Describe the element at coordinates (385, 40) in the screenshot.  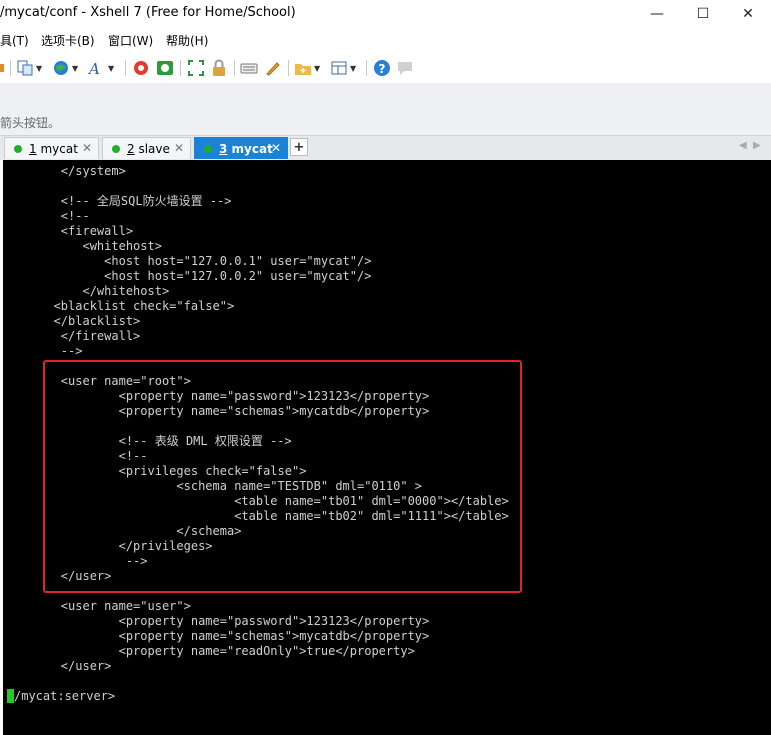
I see `menu-bar: 具(T) 选项卡(B) 窗口(W) 帮助(H)` at that location.